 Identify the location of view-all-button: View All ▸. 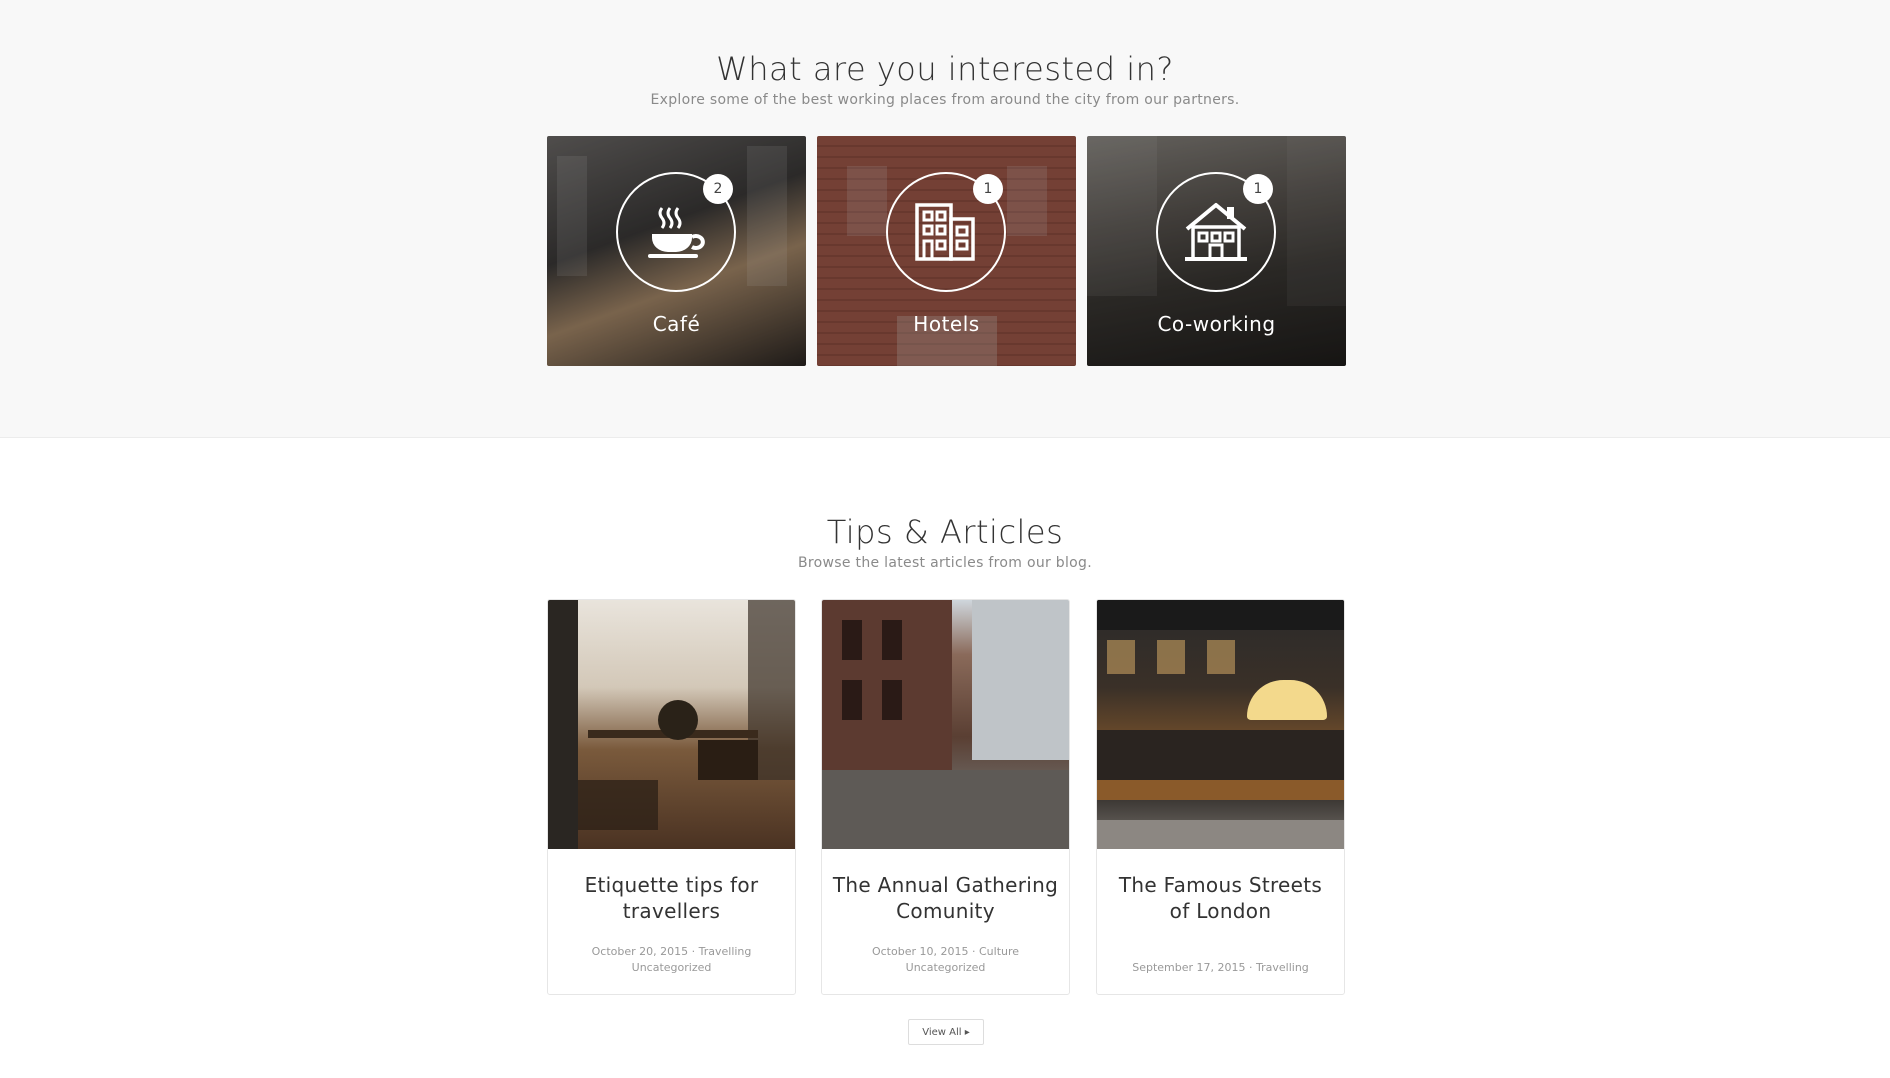
(946, 1032).